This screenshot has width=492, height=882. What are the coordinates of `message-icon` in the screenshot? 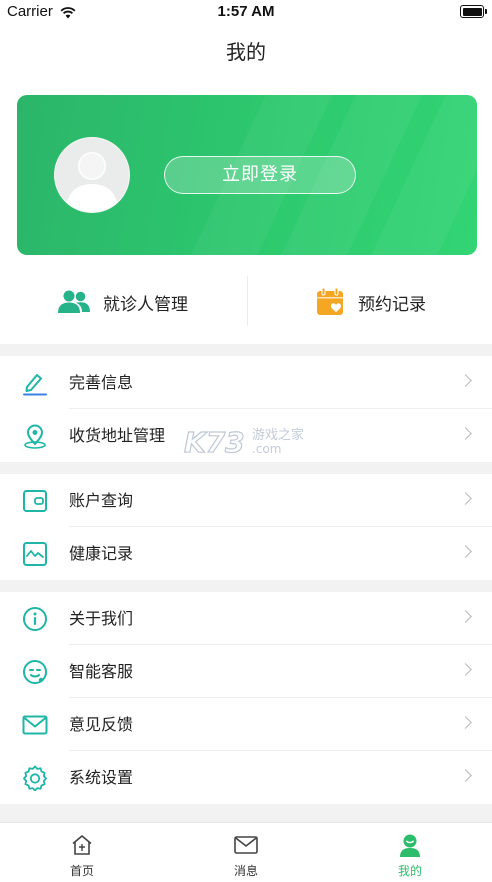 It's located at (246, 845).